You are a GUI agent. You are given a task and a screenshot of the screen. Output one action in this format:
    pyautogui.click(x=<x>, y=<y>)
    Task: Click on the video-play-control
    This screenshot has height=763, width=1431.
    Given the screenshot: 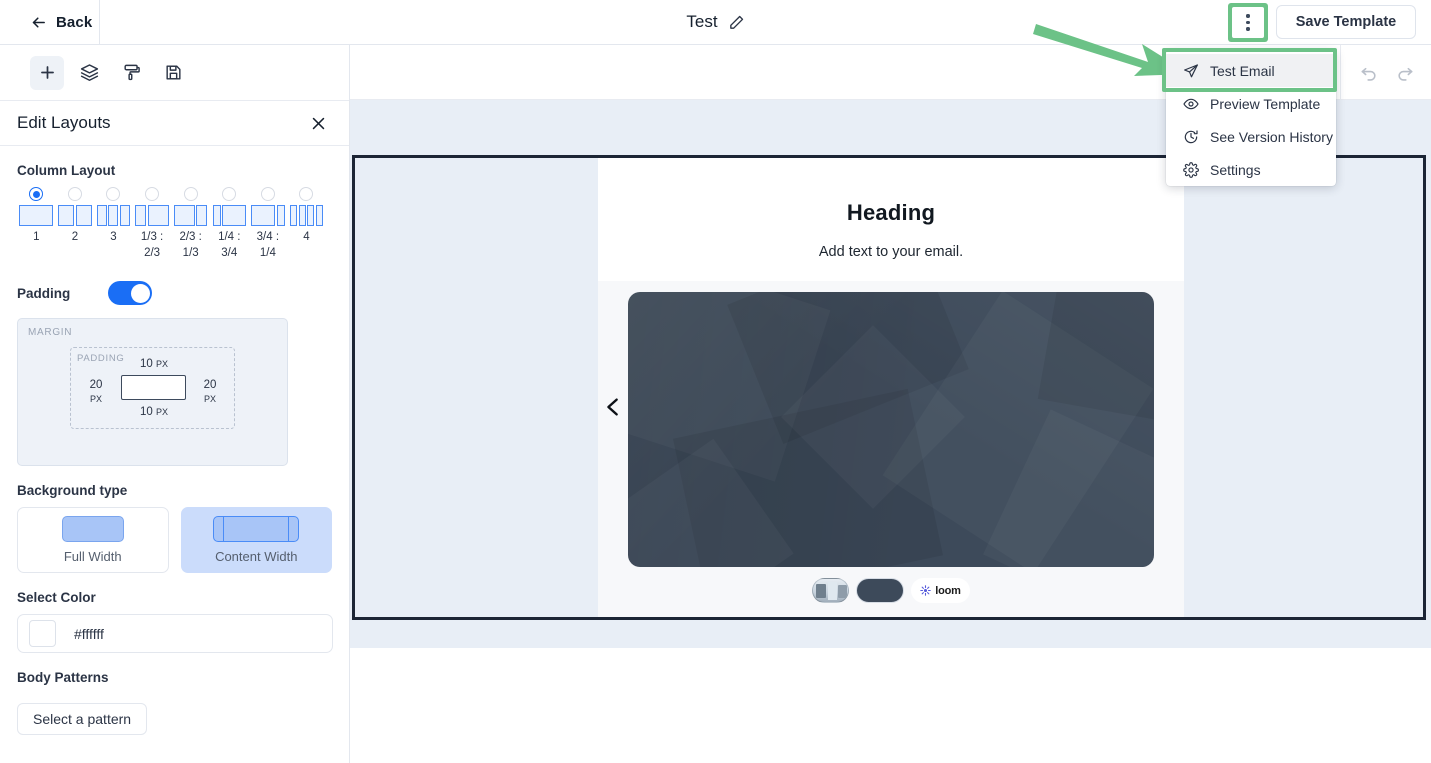 What is the action you would take?
    pyautogui.click(x=880, y=590)
    